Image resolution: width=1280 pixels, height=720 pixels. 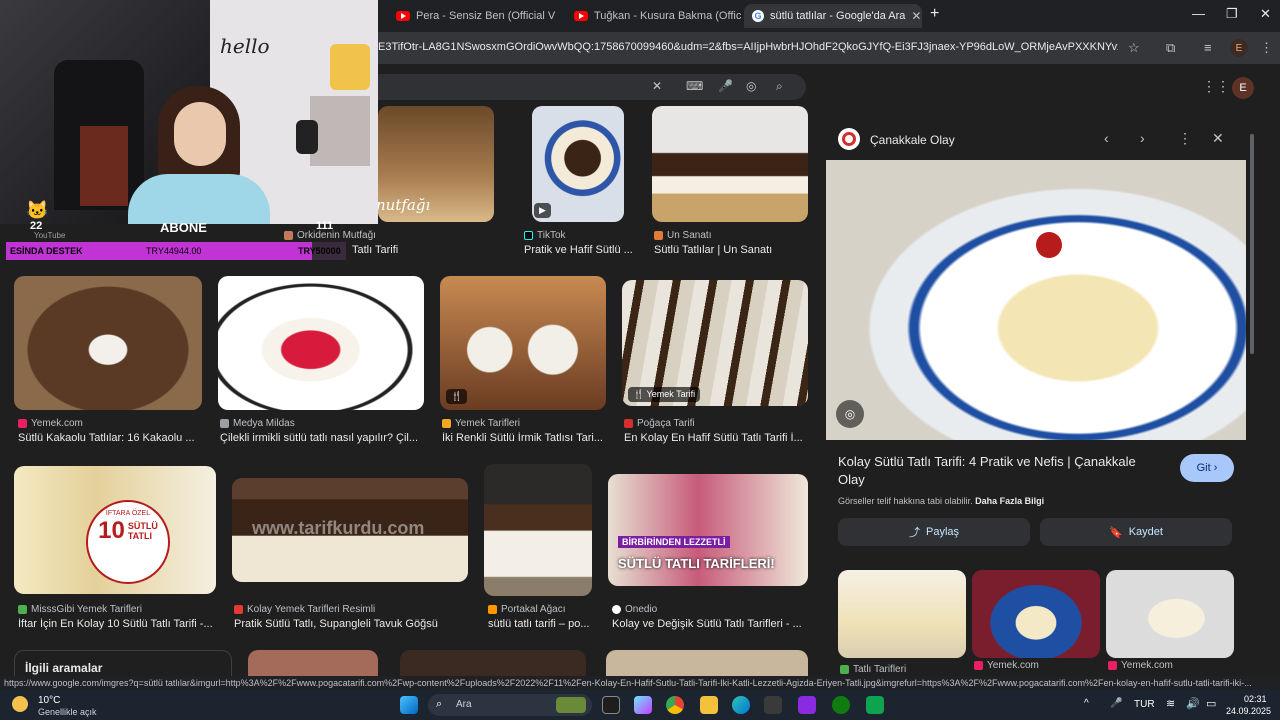 I want to click on microphone-icon: 🎤, so click(x=725, y=86).